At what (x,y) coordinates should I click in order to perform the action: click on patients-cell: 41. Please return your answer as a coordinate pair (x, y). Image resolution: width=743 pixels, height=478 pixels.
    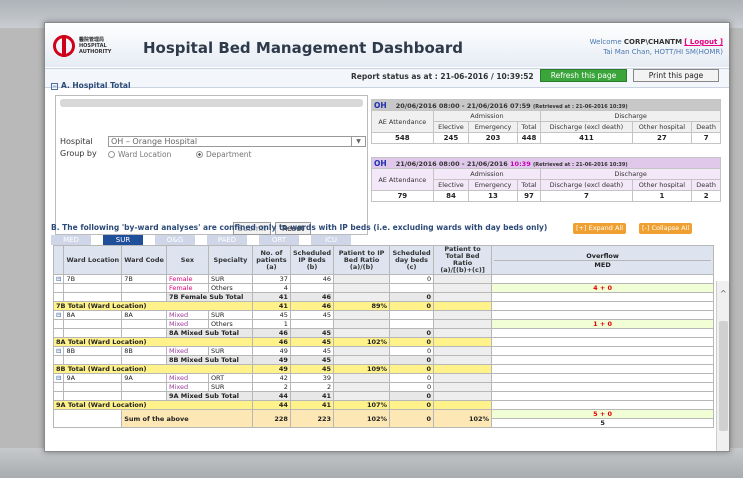
    Looking at the image, I should click on (271, 306).